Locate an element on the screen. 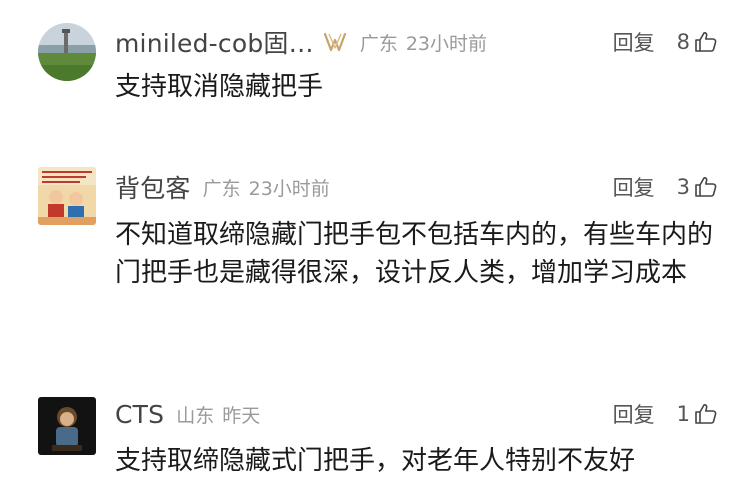 The image size is (756, 496). location: 山东 is located at coordinates (195, 415).